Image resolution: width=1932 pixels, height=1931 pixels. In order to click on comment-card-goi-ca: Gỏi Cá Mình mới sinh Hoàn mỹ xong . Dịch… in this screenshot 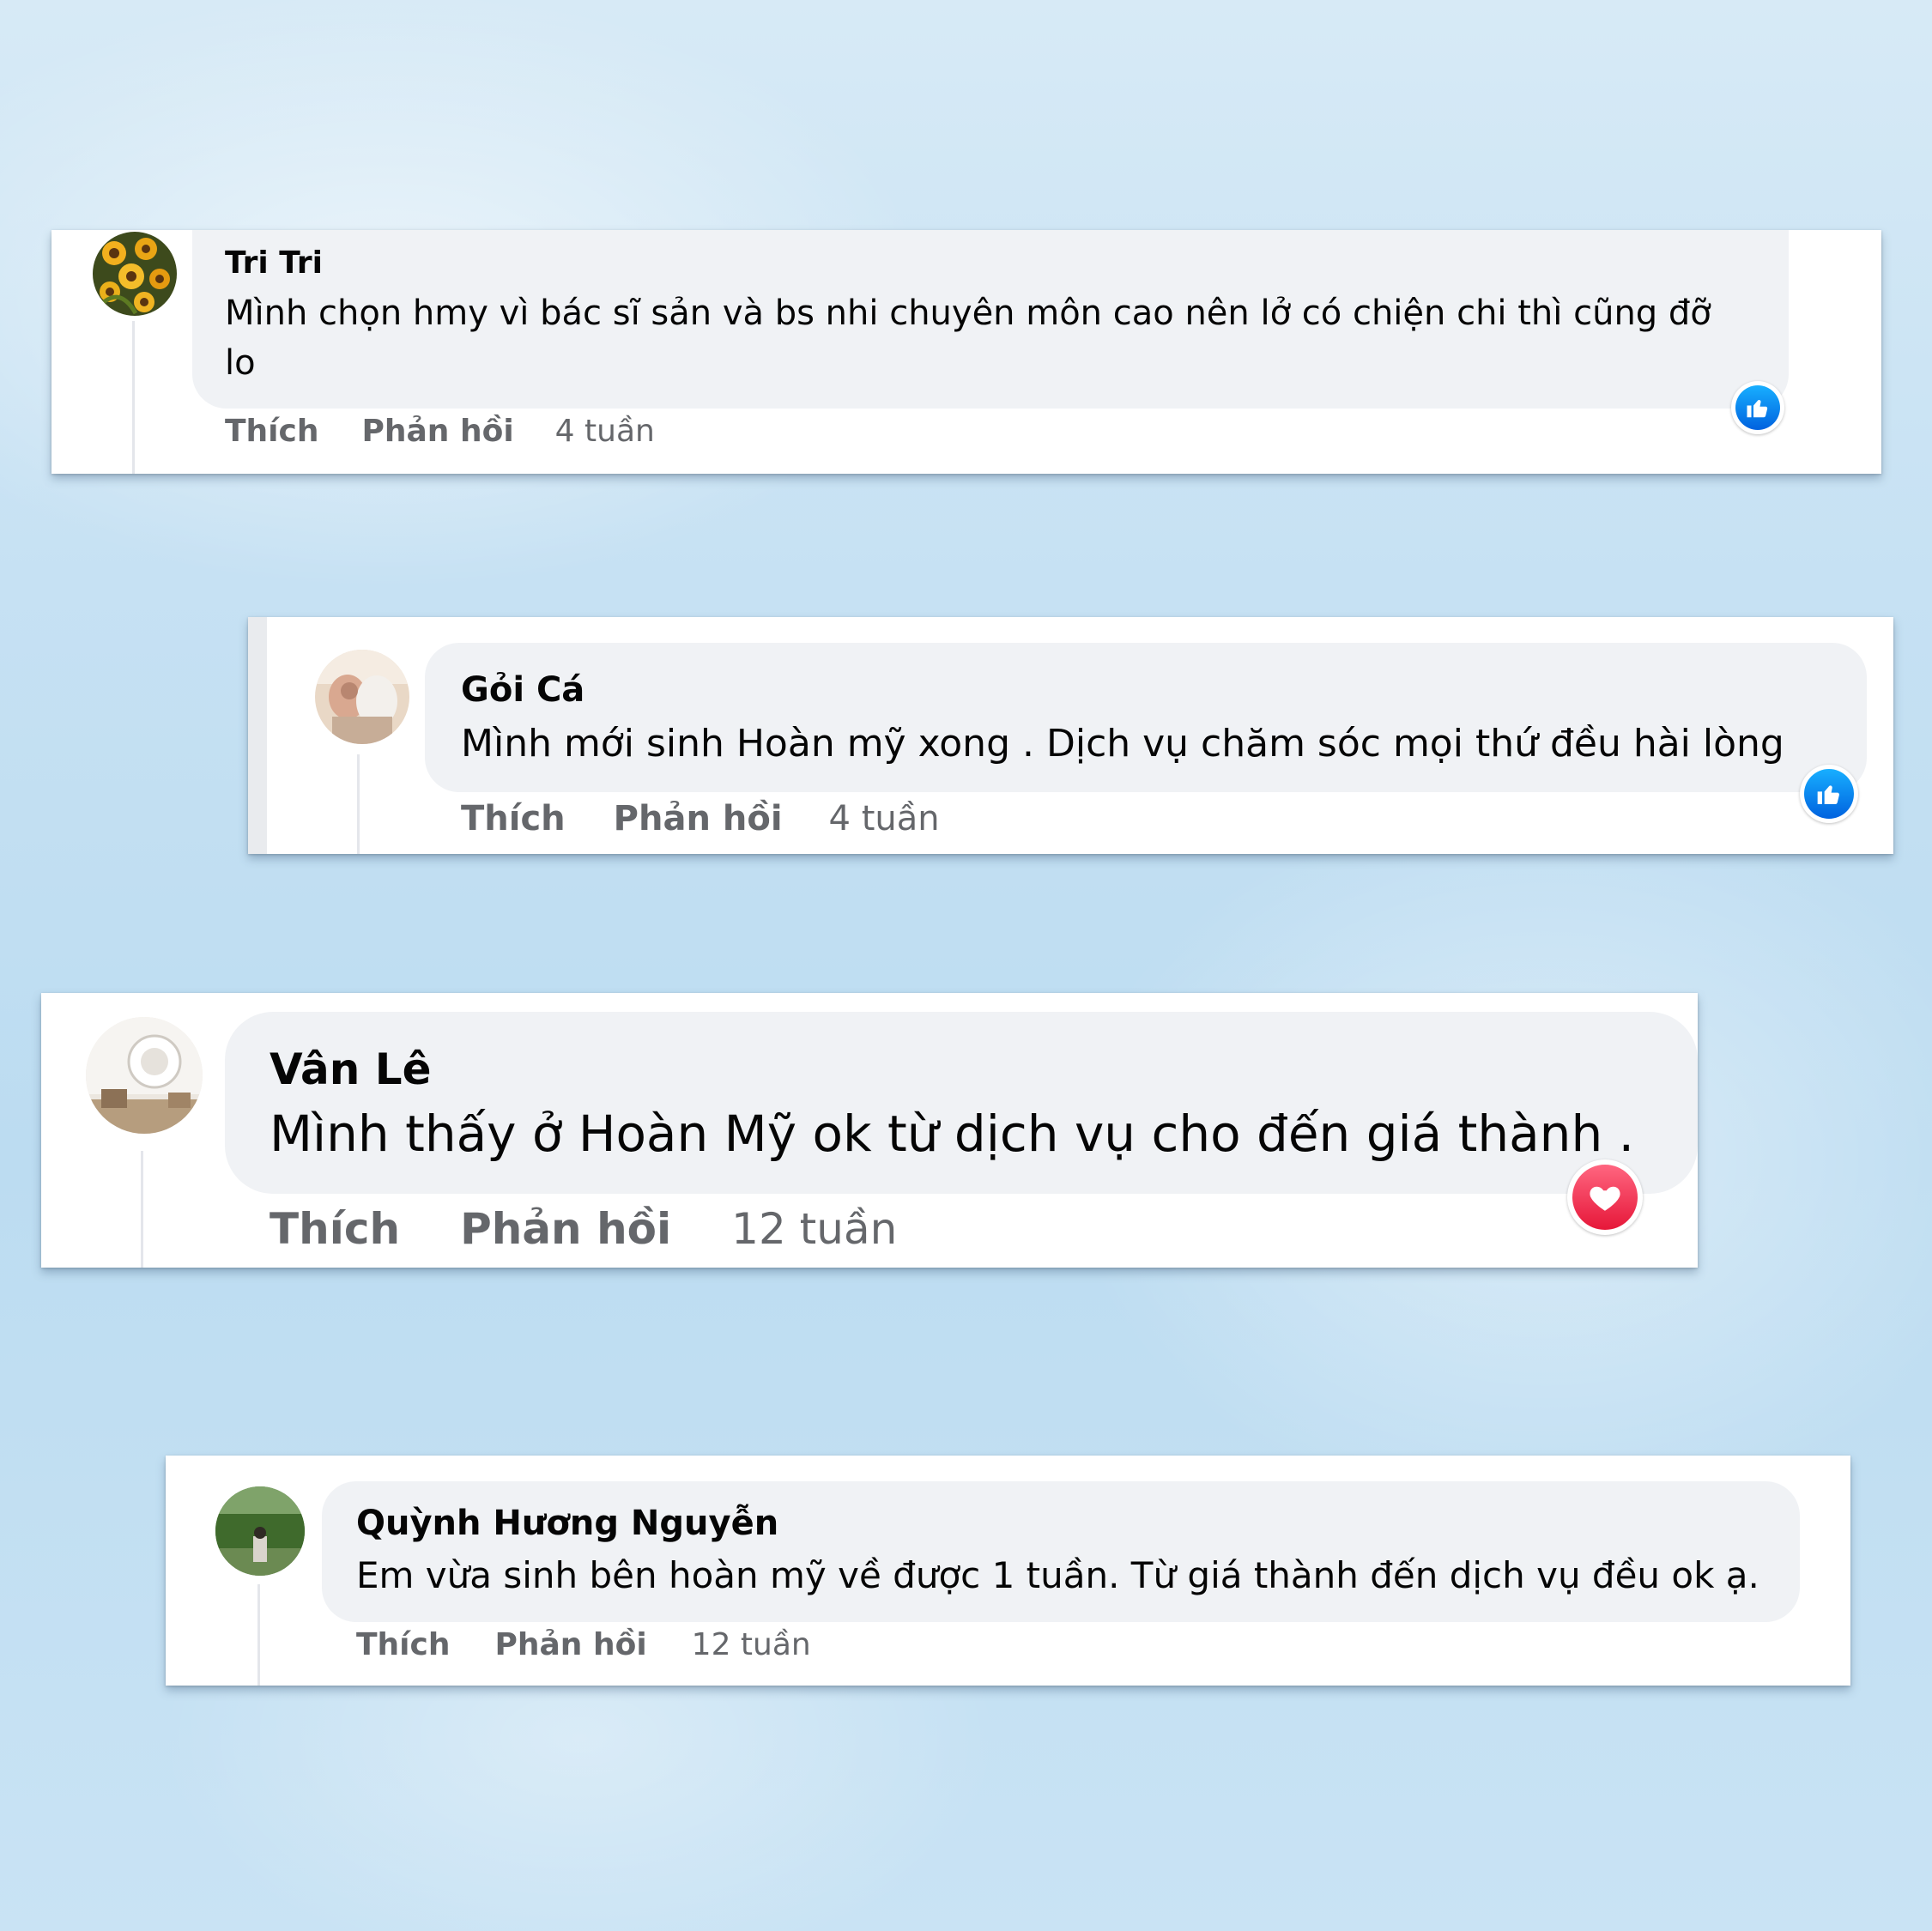, I will do `click(1070, 735)`.